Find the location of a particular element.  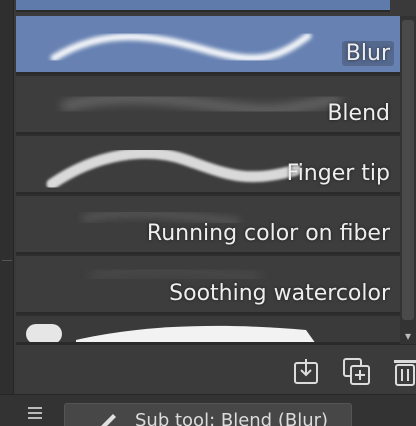

import-button is located at coordinates (307, 372).